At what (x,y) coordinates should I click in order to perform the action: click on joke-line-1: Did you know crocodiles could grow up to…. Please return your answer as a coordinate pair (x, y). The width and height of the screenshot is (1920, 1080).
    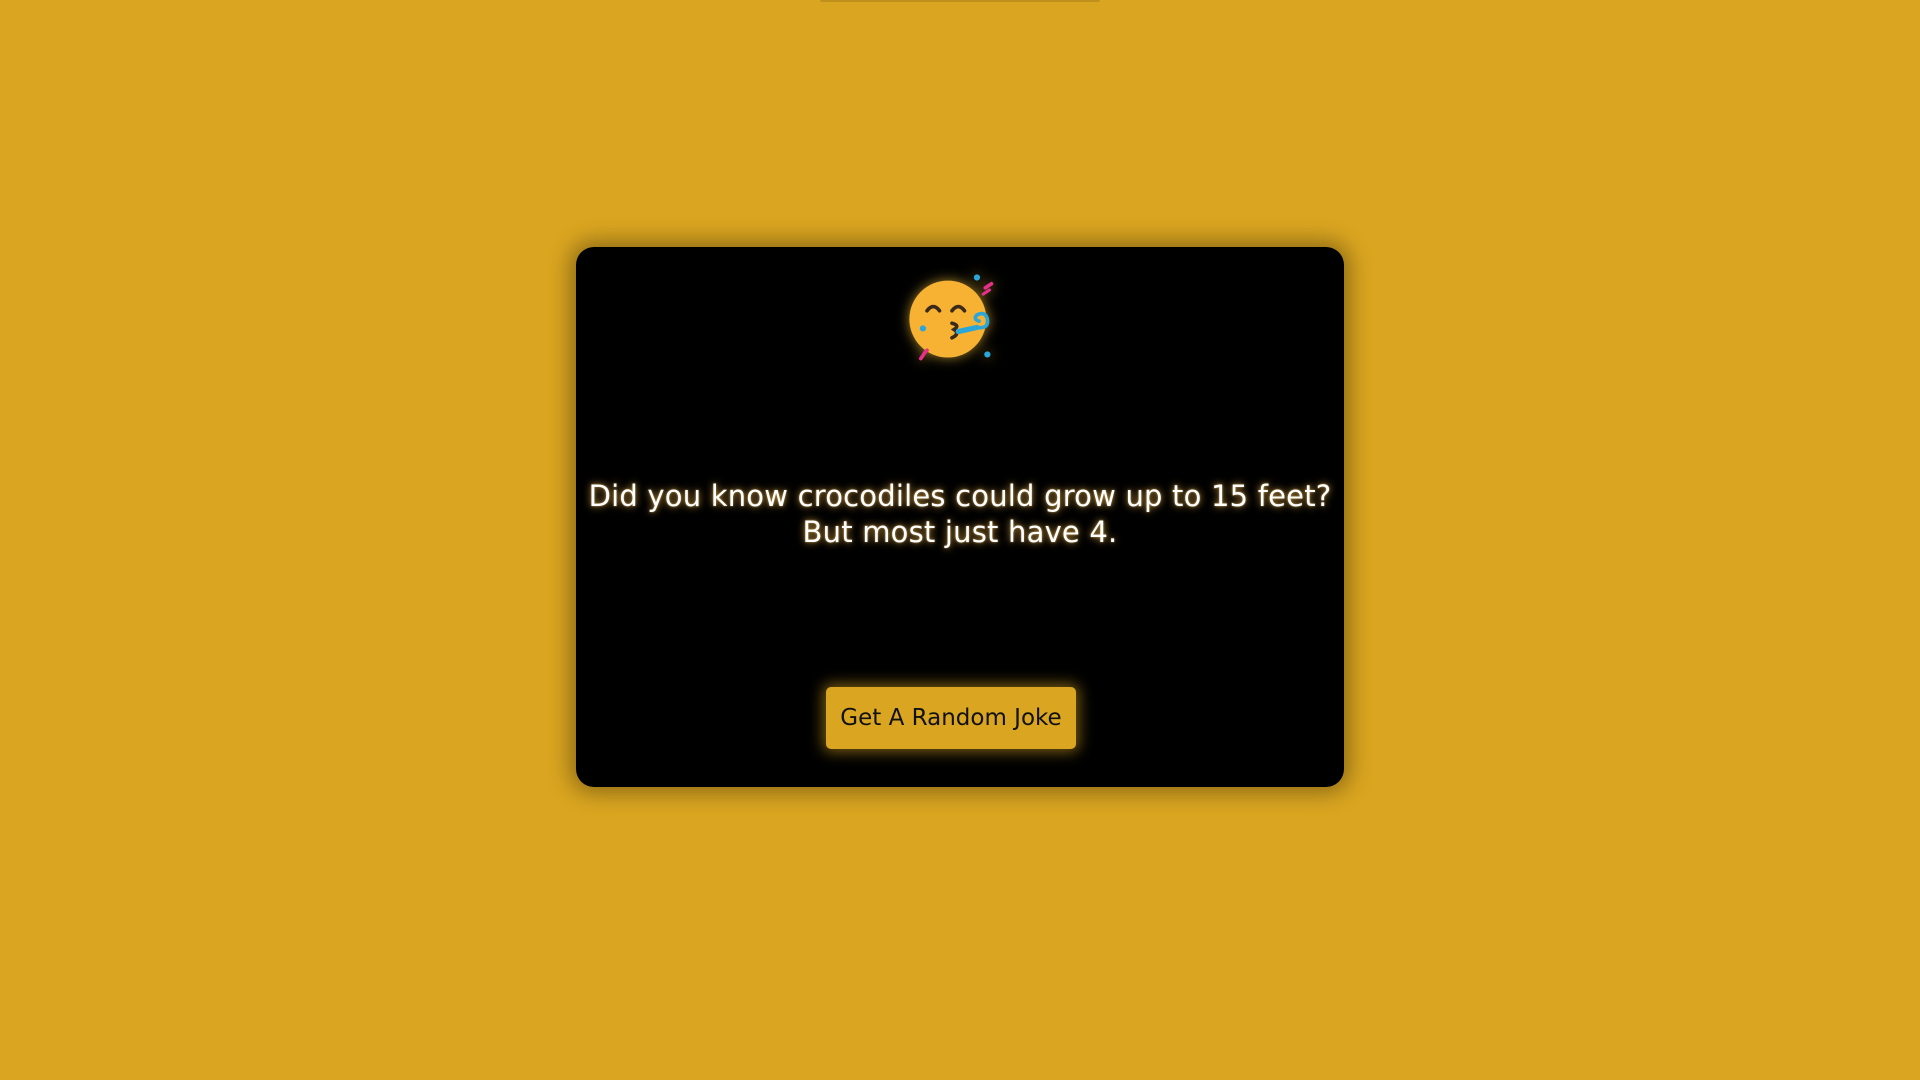
    Looking at the image, I should click on (960, 496).